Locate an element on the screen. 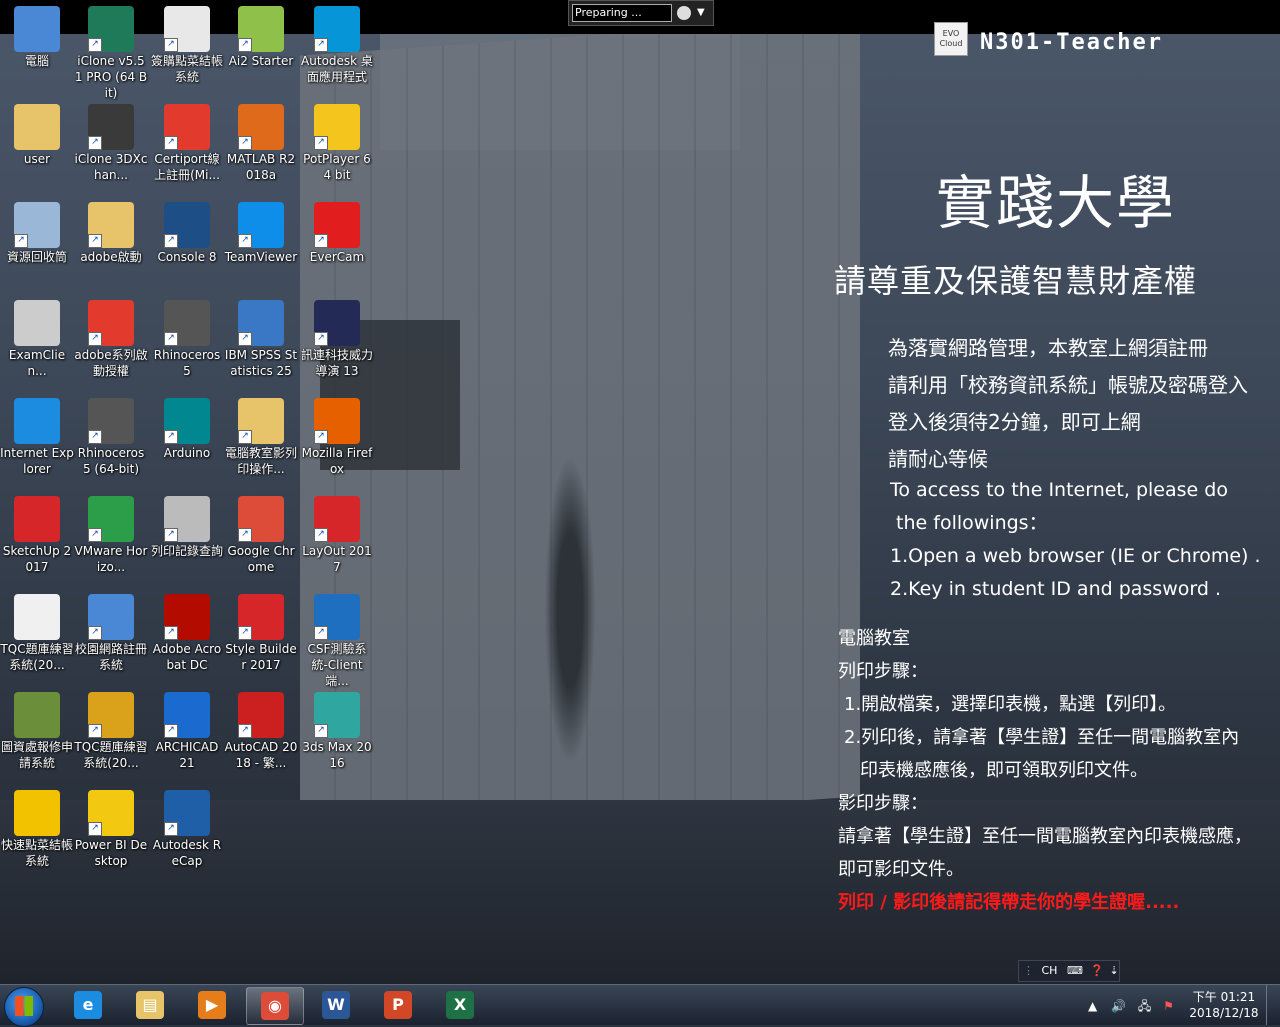  desktop-icon: ↗ 列印記錄查詢 is located at coordinates (187, 527).